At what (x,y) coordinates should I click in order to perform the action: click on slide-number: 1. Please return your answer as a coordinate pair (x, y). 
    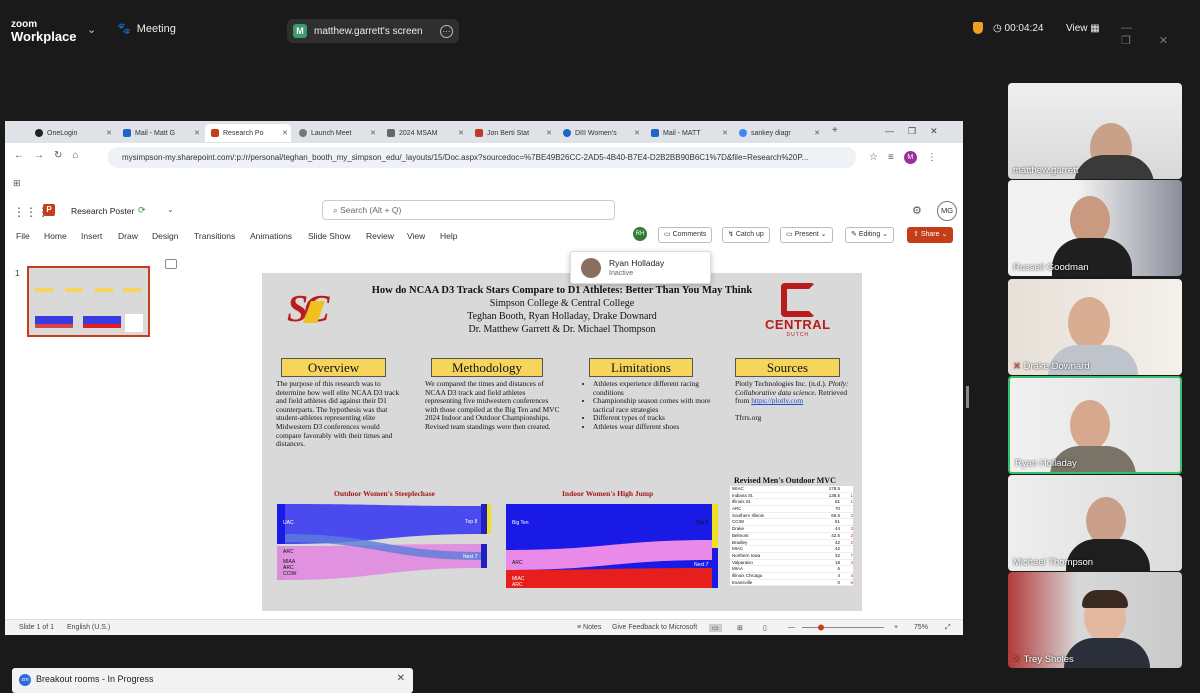
    Looking at the image, I should click on (17, 273).